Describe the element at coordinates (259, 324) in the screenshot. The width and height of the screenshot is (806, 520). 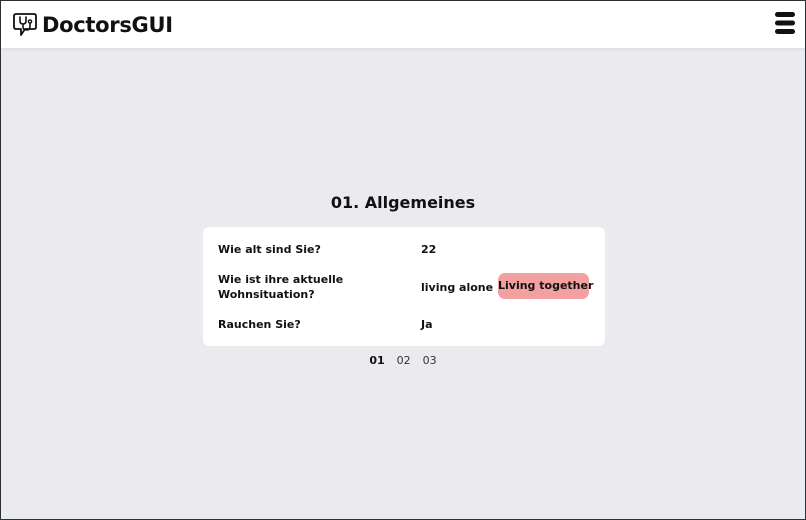
I see `question-label: Rauchen Sie?` at that location.